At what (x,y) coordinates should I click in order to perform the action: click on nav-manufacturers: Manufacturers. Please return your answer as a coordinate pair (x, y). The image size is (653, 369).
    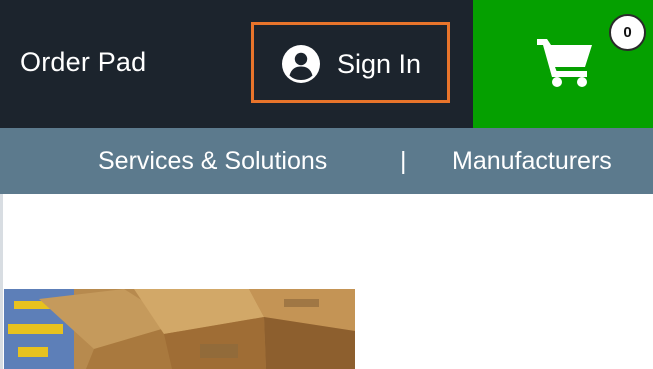
    Looking at the image, I should click on (532, 161).